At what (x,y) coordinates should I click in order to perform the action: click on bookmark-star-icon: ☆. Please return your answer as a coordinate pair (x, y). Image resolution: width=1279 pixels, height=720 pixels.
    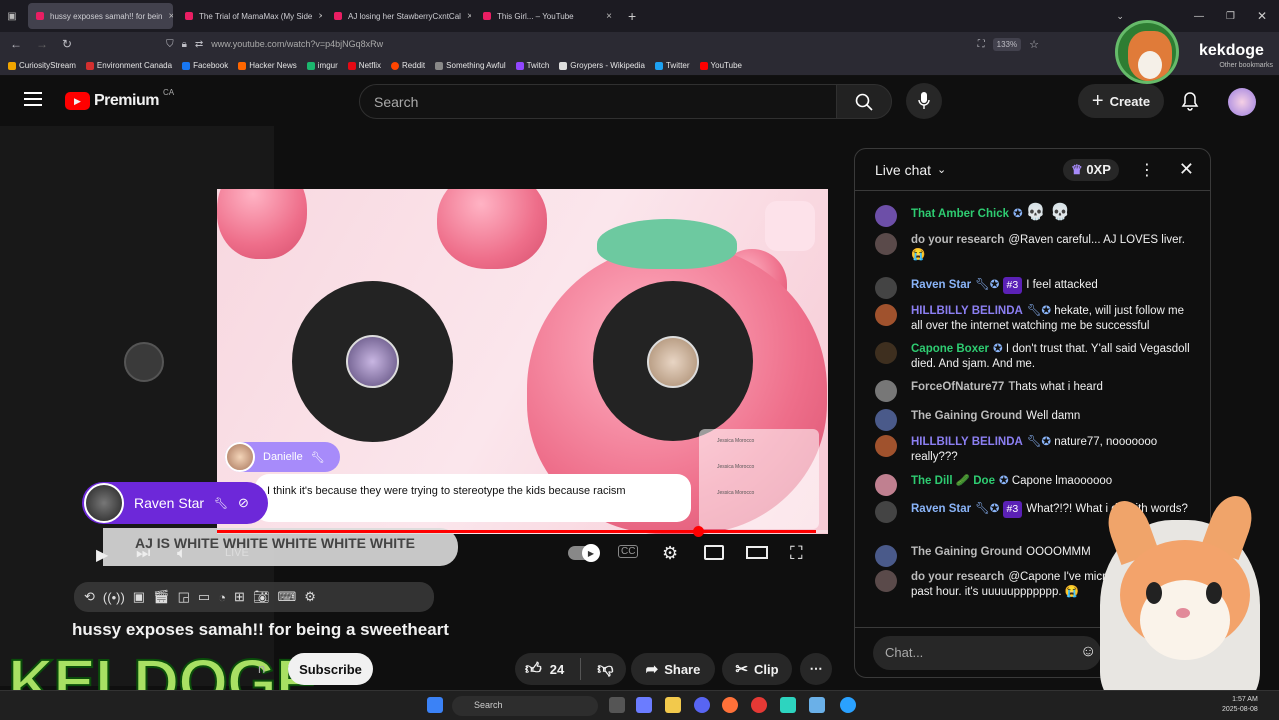
    Looking at the image, I should click on (1034, 44).